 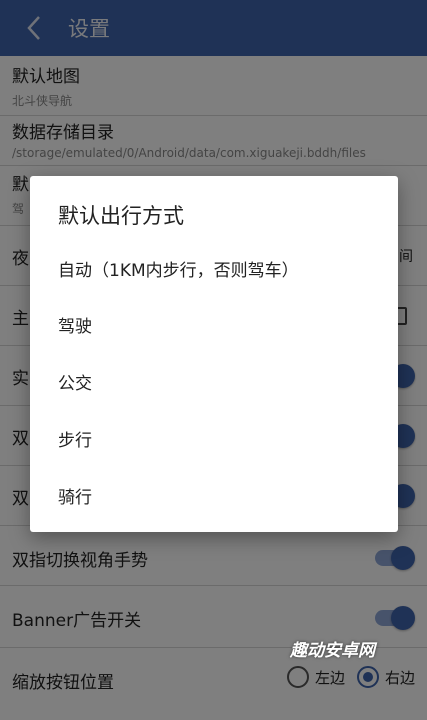 I want to click on dialog-option-drive: 驾驶, so click(x=214, y=324).